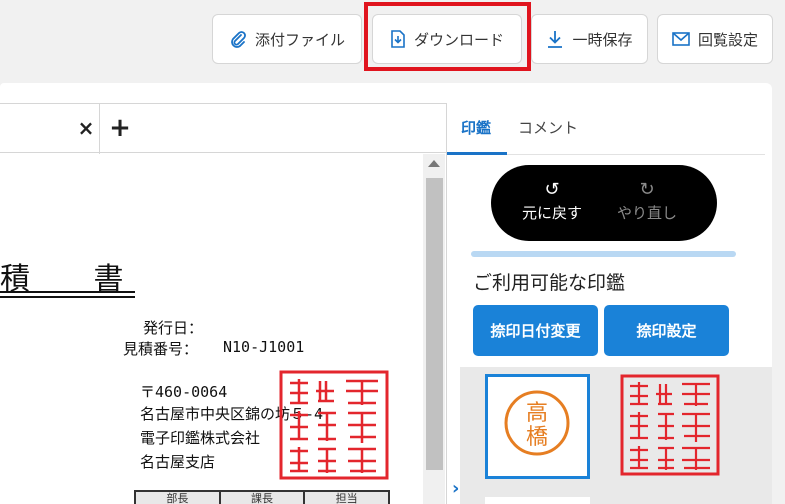 The width and height of the screenshot is (785, 504). I want to click on redo-icon: ↻, so click(647, 189).